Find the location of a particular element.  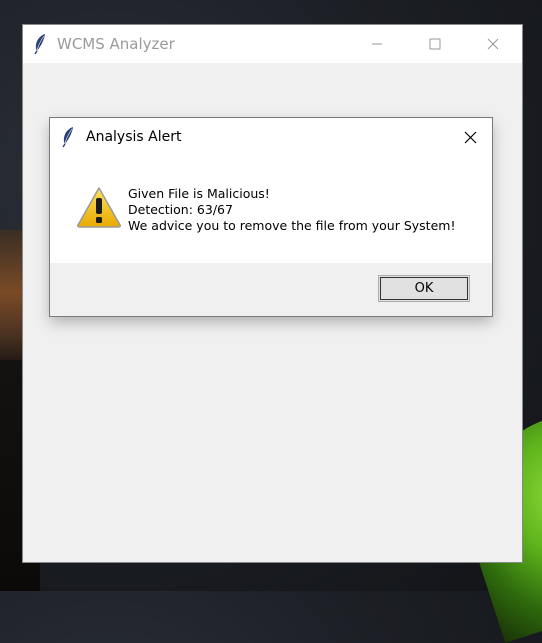

ok-button: OK is located at coordinates (424, 288).